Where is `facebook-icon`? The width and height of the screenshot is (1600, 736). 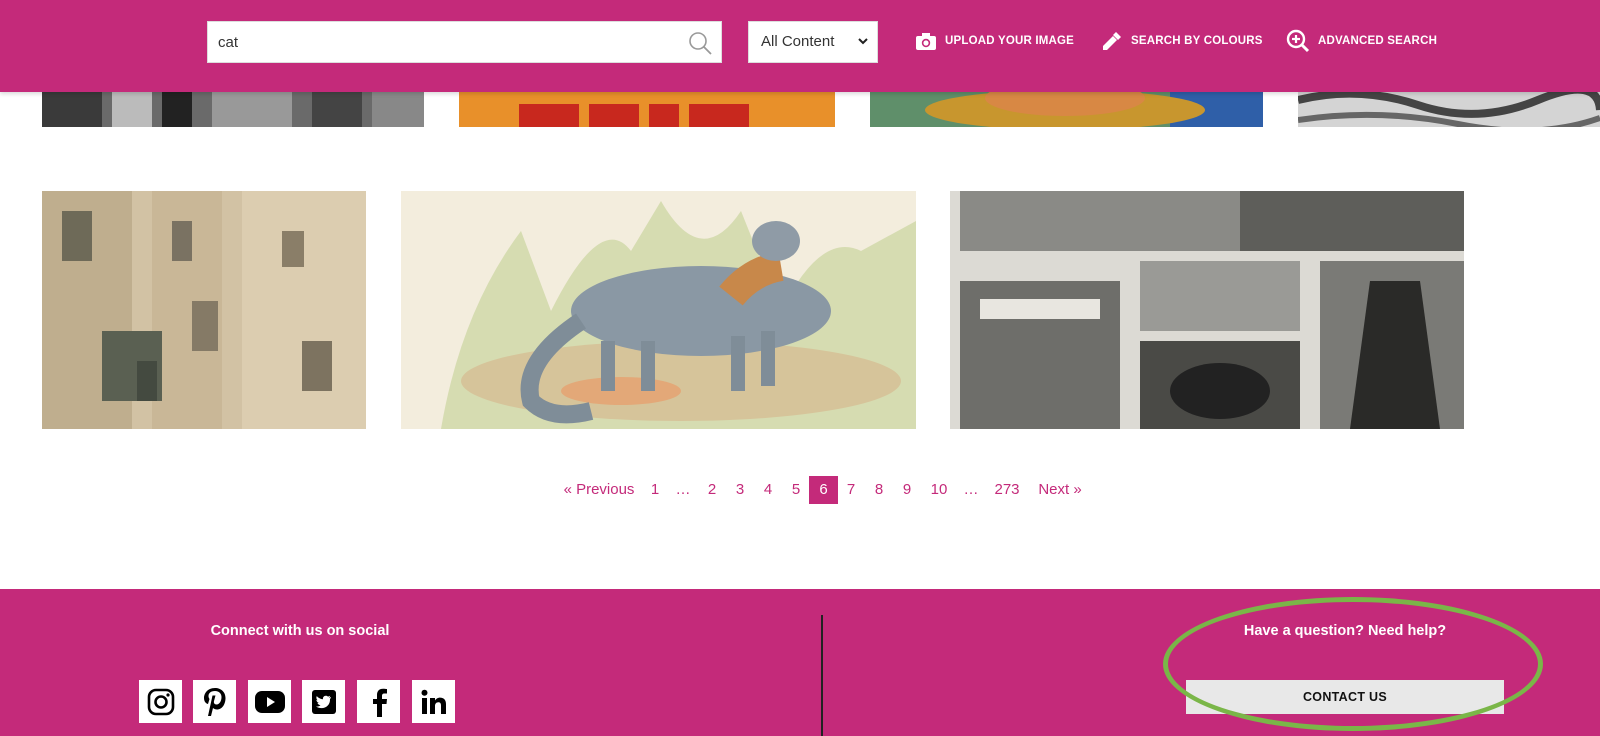 facebook-icon is located at coordinates (379, 702).